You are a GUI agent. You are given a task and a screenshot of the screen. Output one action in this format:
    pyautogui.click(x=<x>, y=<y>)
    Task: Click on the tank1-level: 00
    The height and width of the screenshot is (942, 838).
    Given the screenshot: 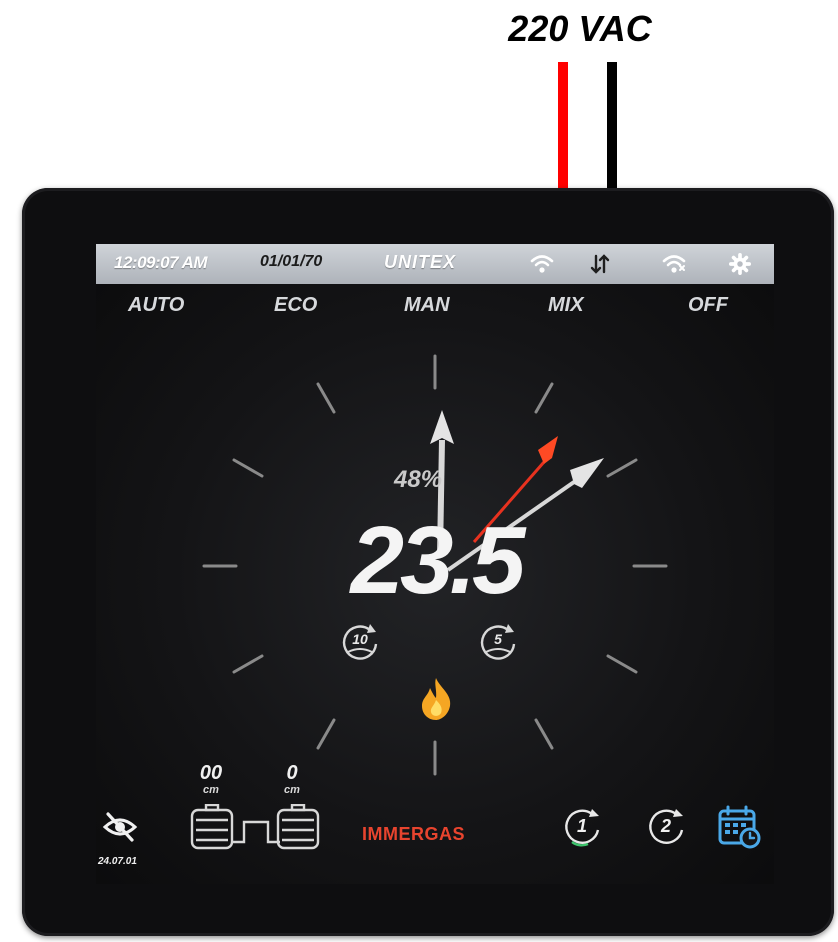 What is the action you would take?
    pyautogui.click(x=211, y=773)
    